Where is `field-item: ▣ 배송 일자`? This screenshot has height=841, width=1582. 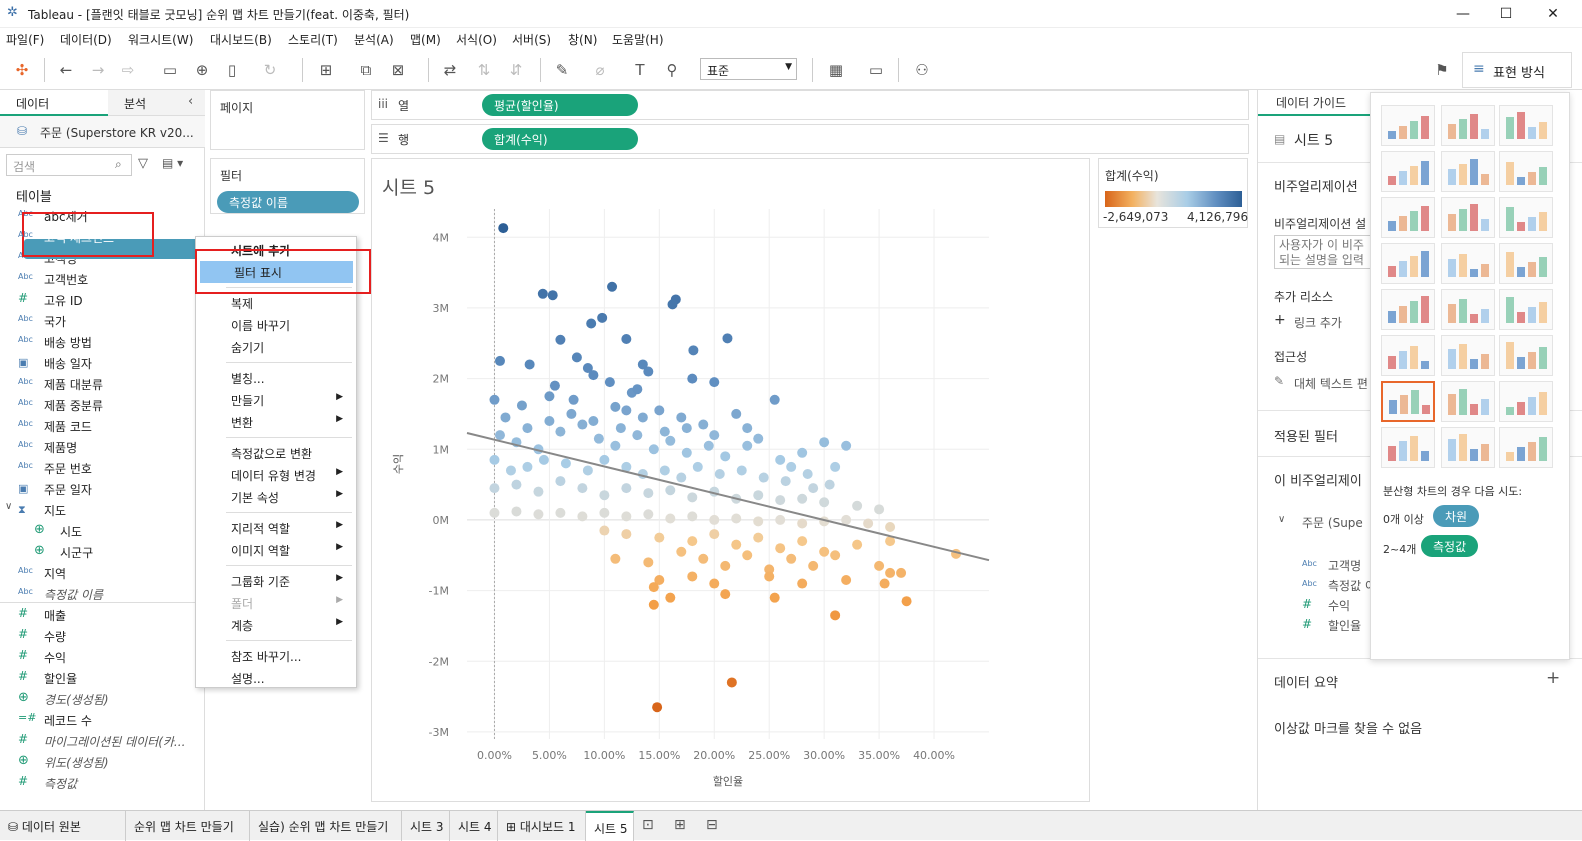 field-item: ▣ 배송 일자 is located at coordinates (102, 363).